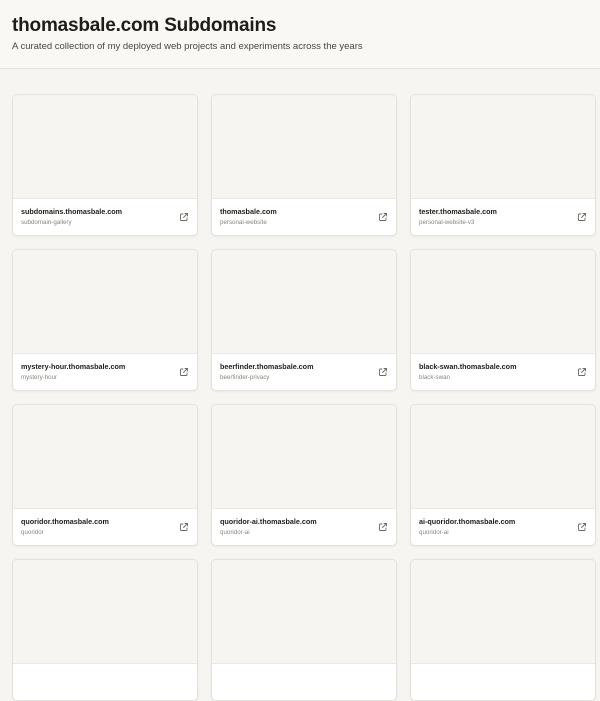 This screenshot has height=701, width=600. What do you see at coordinates (295, 366) in the screenshot?
I see `card-domain: beerfinder.thomasbale.com` at bounding box center [295, 366].